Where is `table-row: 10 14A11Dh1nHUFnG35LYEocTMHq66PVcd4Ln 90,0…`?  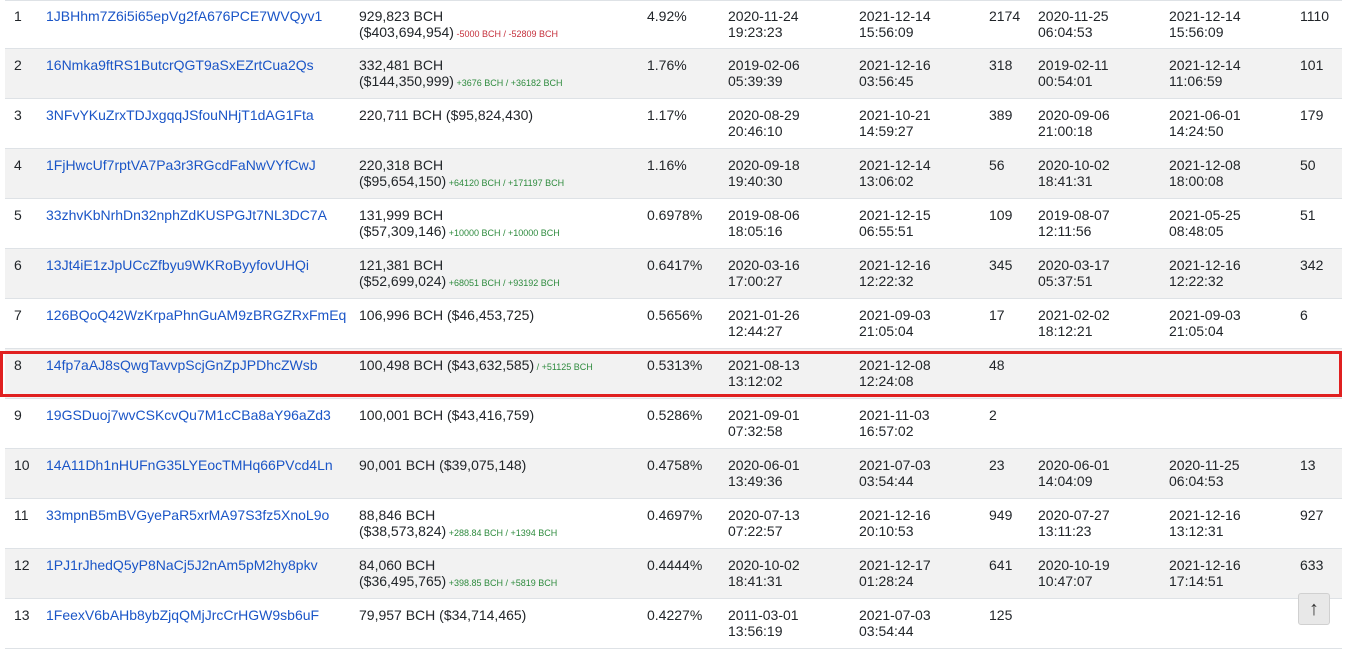 table-row: 10 14A11Dh1nHUFnG35LYEocTMHq66PVcd4Ln 90,0… is located at coordinates (673, 474).